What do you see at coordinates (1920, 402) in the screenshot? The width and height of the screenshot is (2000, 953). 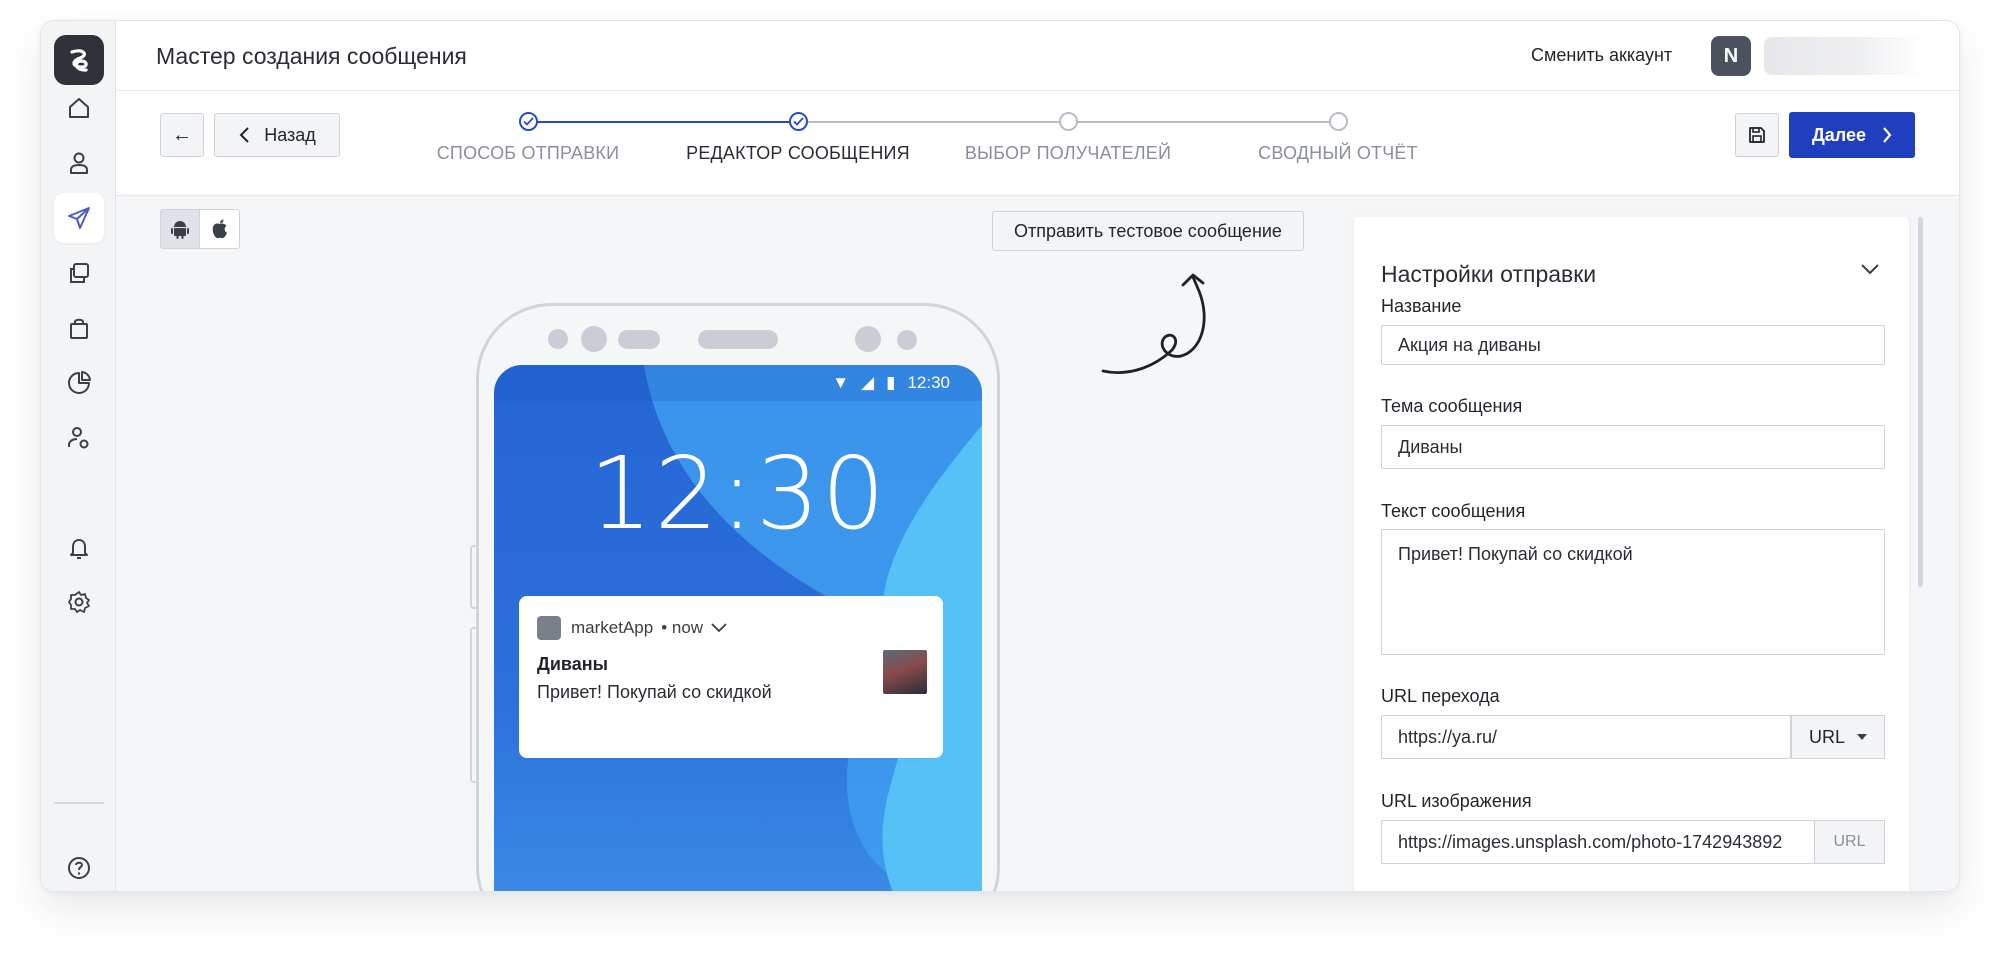 I see `panel-scrollbar` at bounding box center [1920, 402].